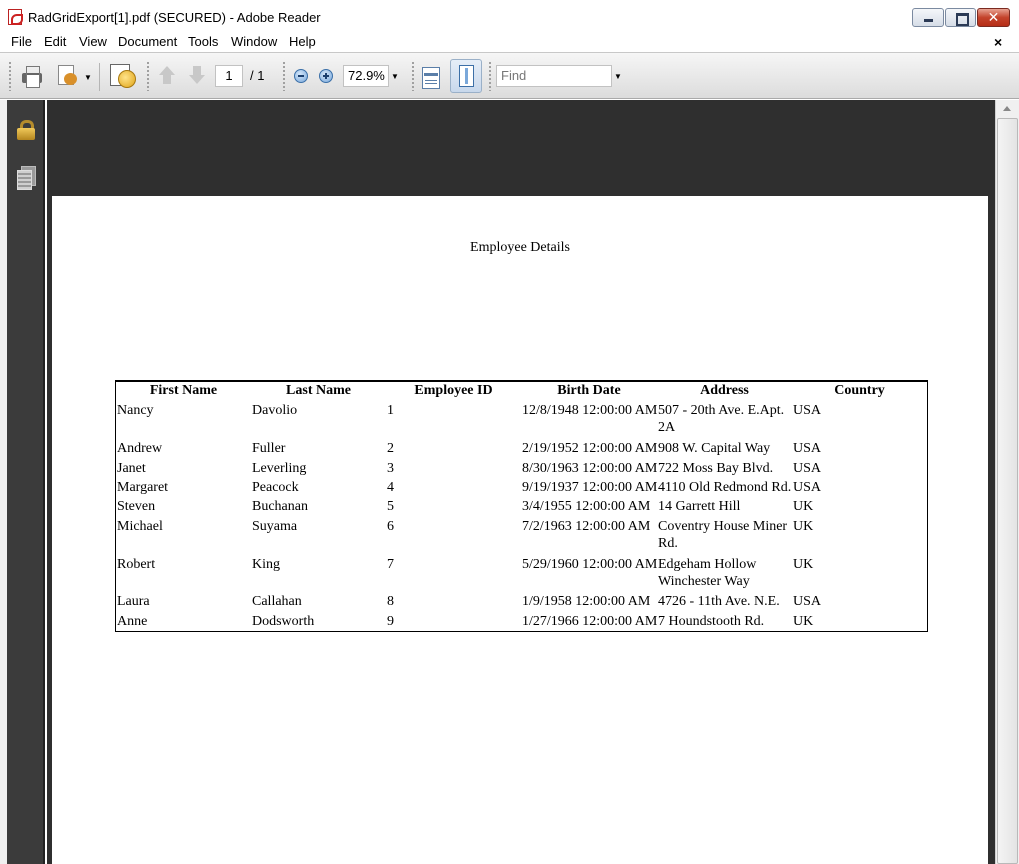 This screenshot has height=864, width=1019. Describe the element at coordinates (859, 390) in the screenshot. I see `column-header: Country` at that location.